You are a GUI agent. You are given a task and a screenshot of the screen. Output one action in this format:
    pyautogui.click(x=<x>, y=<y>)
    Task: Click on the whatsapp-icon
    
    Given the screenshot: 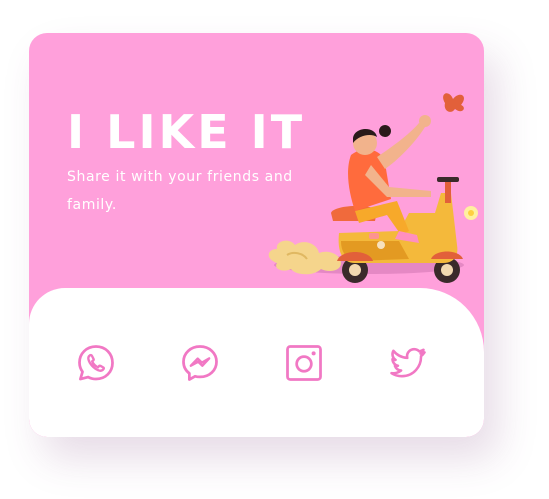 What is the action you would take?
    pyautogui.click(x=96, y=363)
    